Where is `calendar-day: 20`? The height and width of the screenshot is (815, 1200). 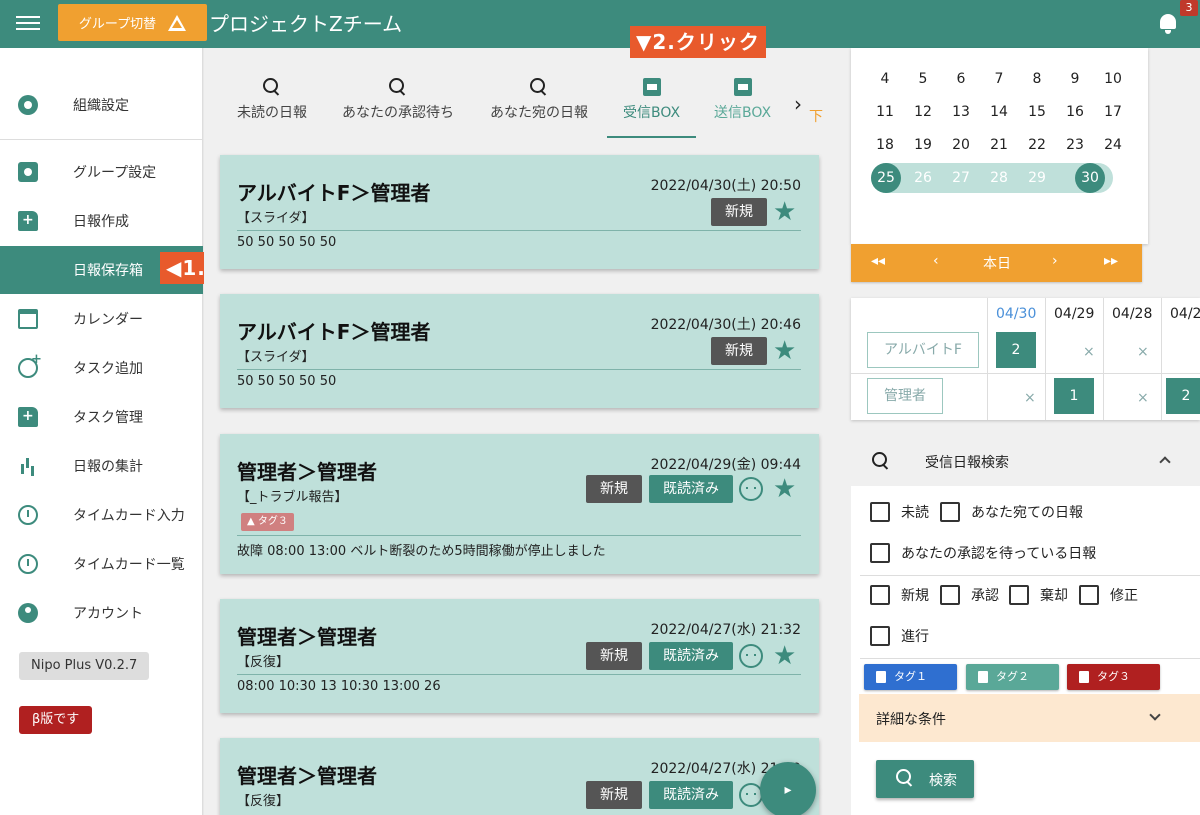
calendar-day: 20 is located at coordinates (961, 145).